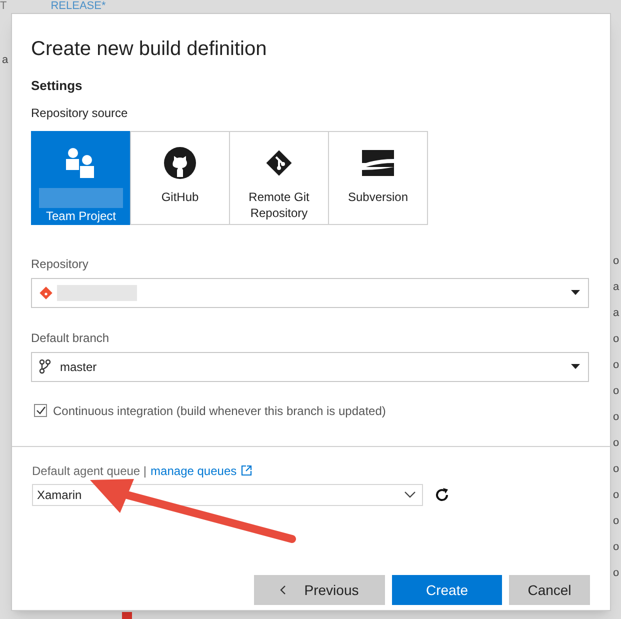  Describe the element at coordinates (549, 590) in the screenshot. I see `cancel-button: Cancel` at that location.